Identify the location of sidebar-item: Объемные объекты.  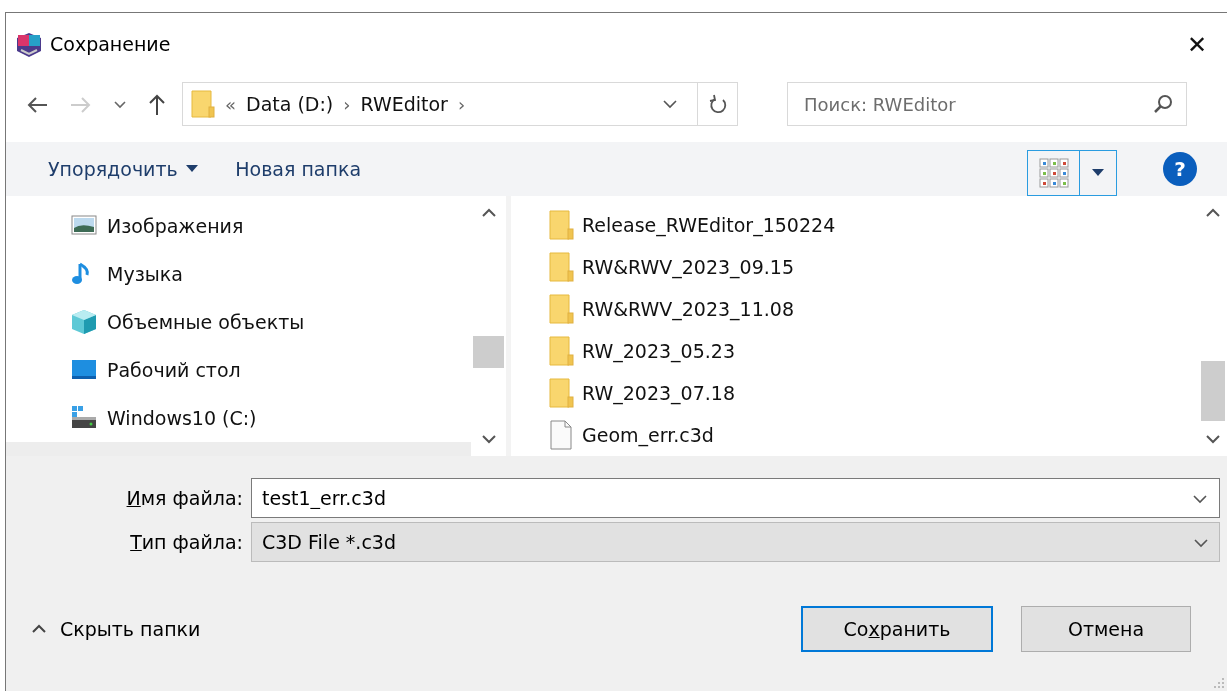
(238, 322).